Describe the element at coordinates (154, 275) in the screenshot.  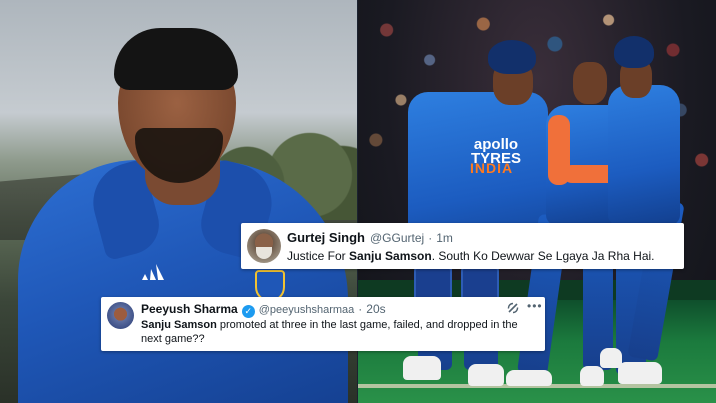
I see `adidas-logo-icon` at that location.